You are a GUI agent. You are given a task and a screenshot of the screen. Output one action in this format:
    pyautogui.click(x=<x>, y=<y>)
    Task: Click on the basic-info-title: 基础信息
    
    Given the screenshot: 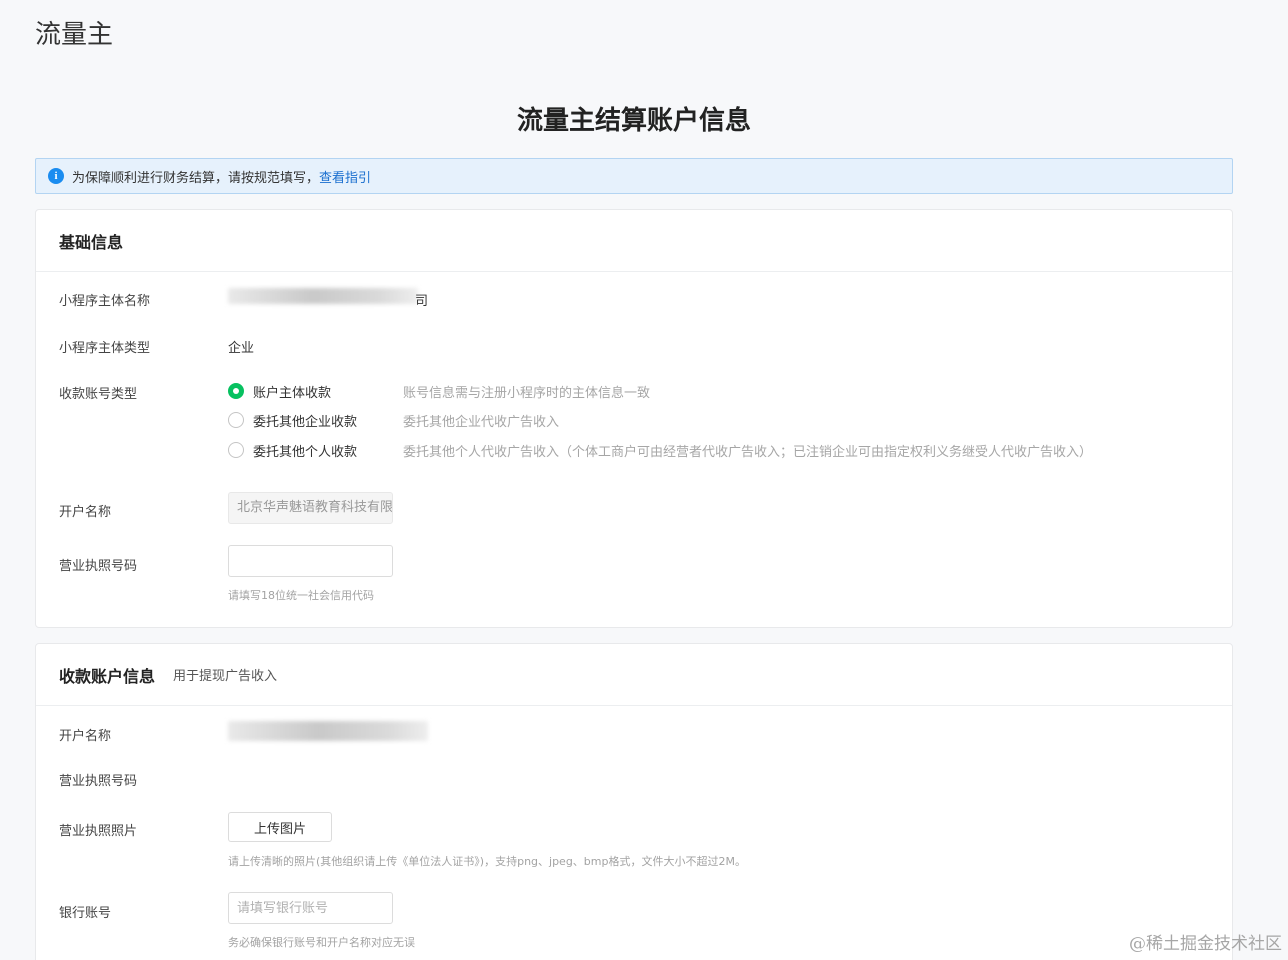 What is the action you would take?
    pyautogui.click(x=91, y=242)
    